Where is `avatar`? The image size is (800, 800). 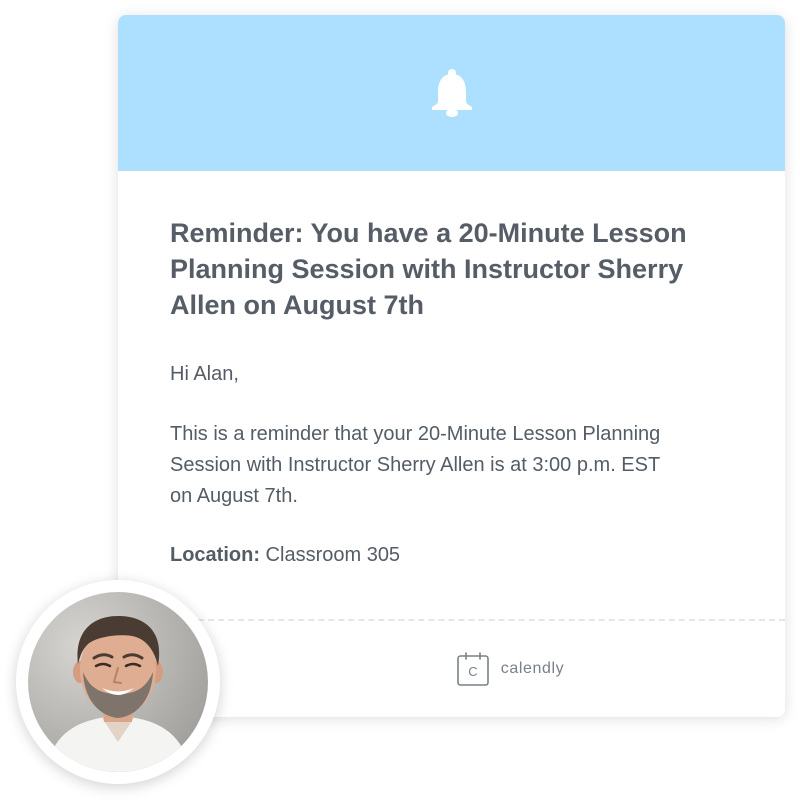
avatar is located at coordinates (118, 682).